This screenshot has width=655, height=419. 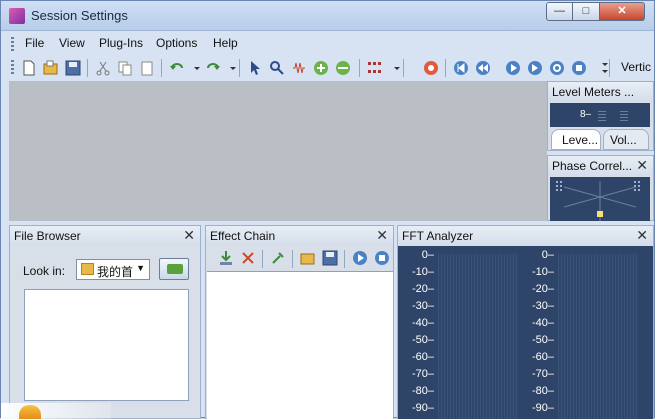 What do you see at coordinates (422, 391) in the screenshot?
I see `fft-scale-label: -80–` at bounding box center [422, 391].